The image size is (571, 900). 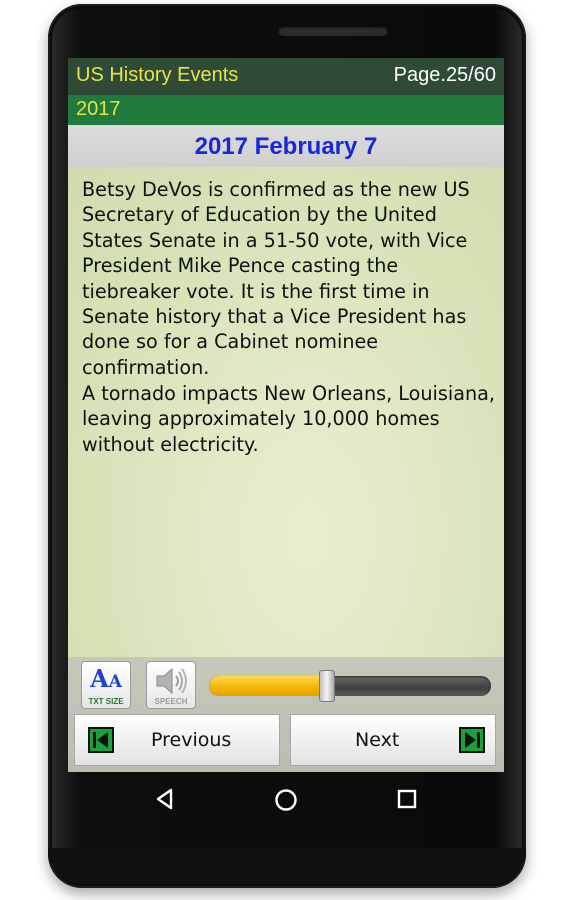 I want to click on app-title: US History Events, so click(x=157, y=75).